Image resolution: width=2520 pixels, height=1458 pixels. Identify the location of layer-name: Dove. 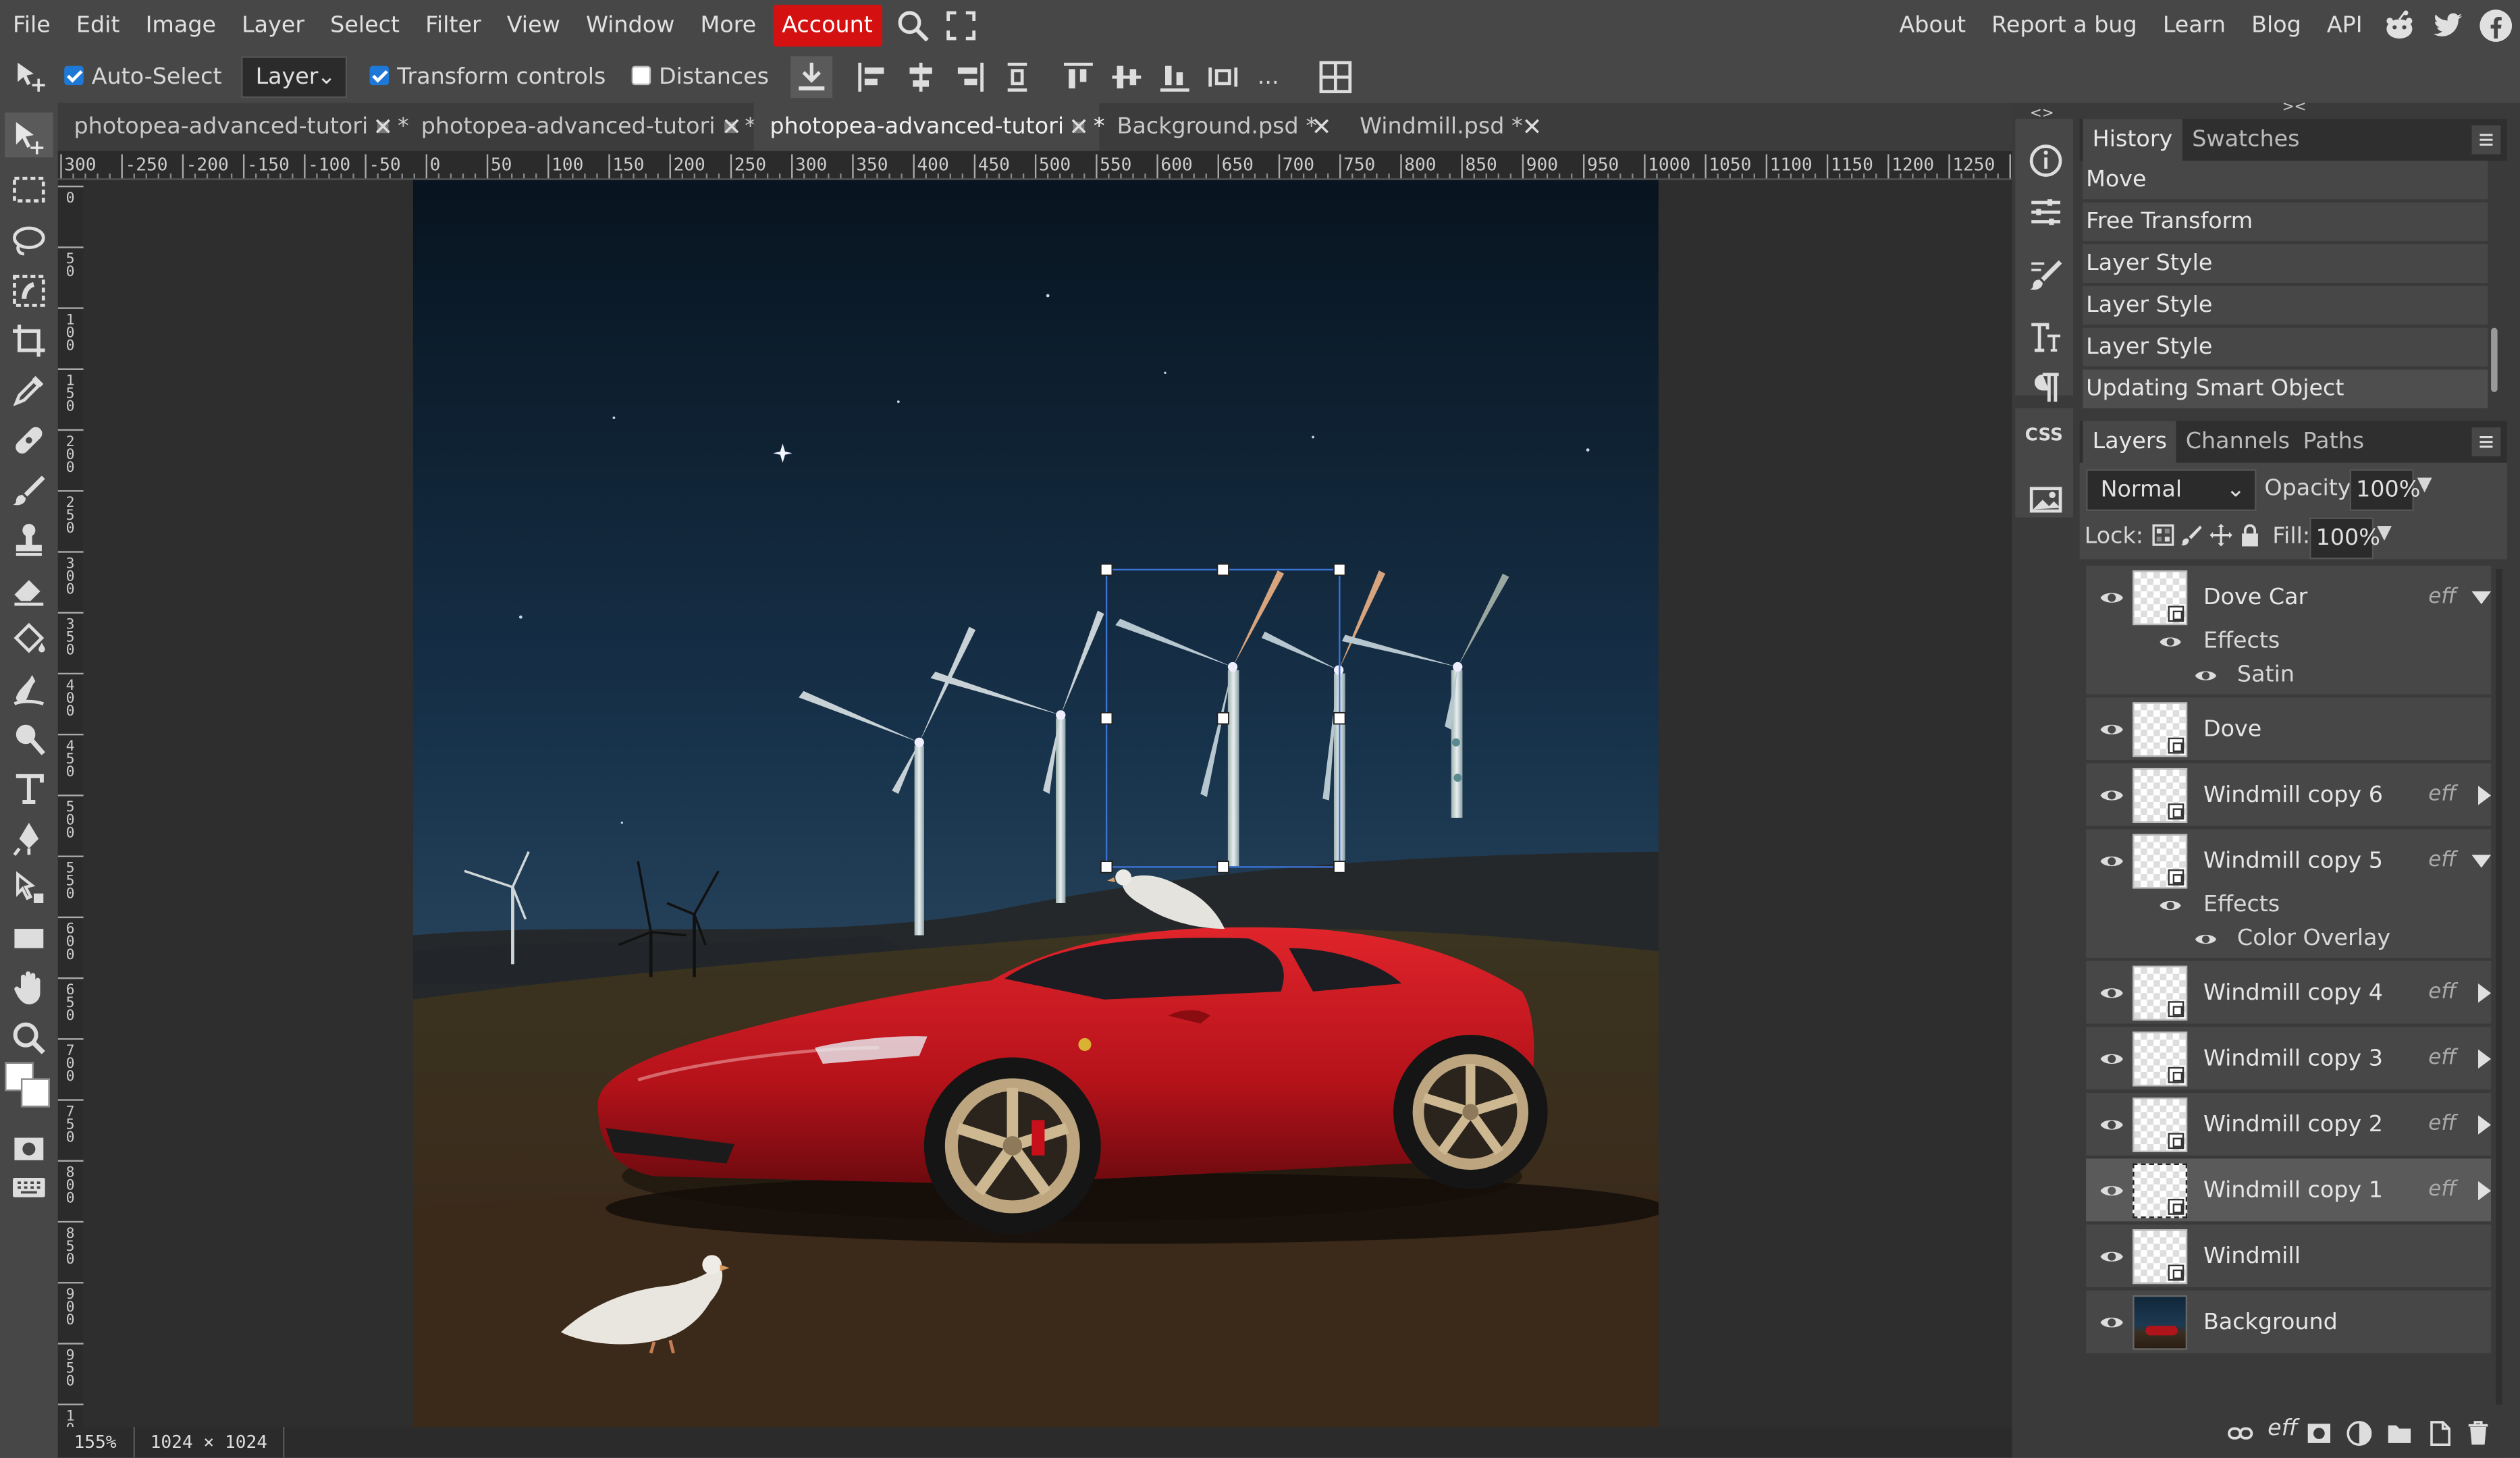
(2232, 729).